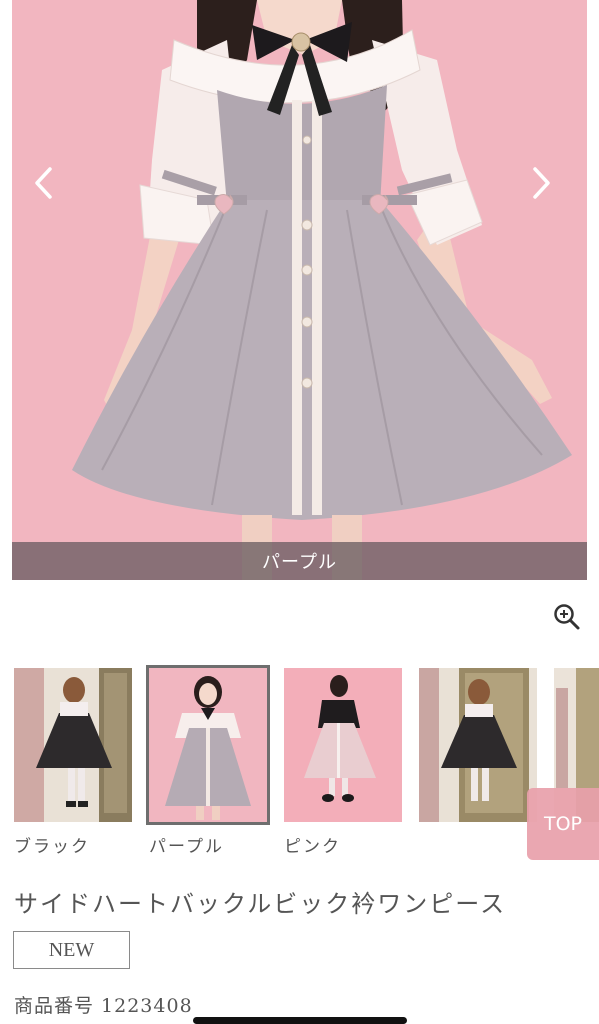 The height and width of the screenshot is (1024, 599). Describe the element at coordinates (186, 847) in the screenshot. I see `thumbnail-label: パープル` at that location.